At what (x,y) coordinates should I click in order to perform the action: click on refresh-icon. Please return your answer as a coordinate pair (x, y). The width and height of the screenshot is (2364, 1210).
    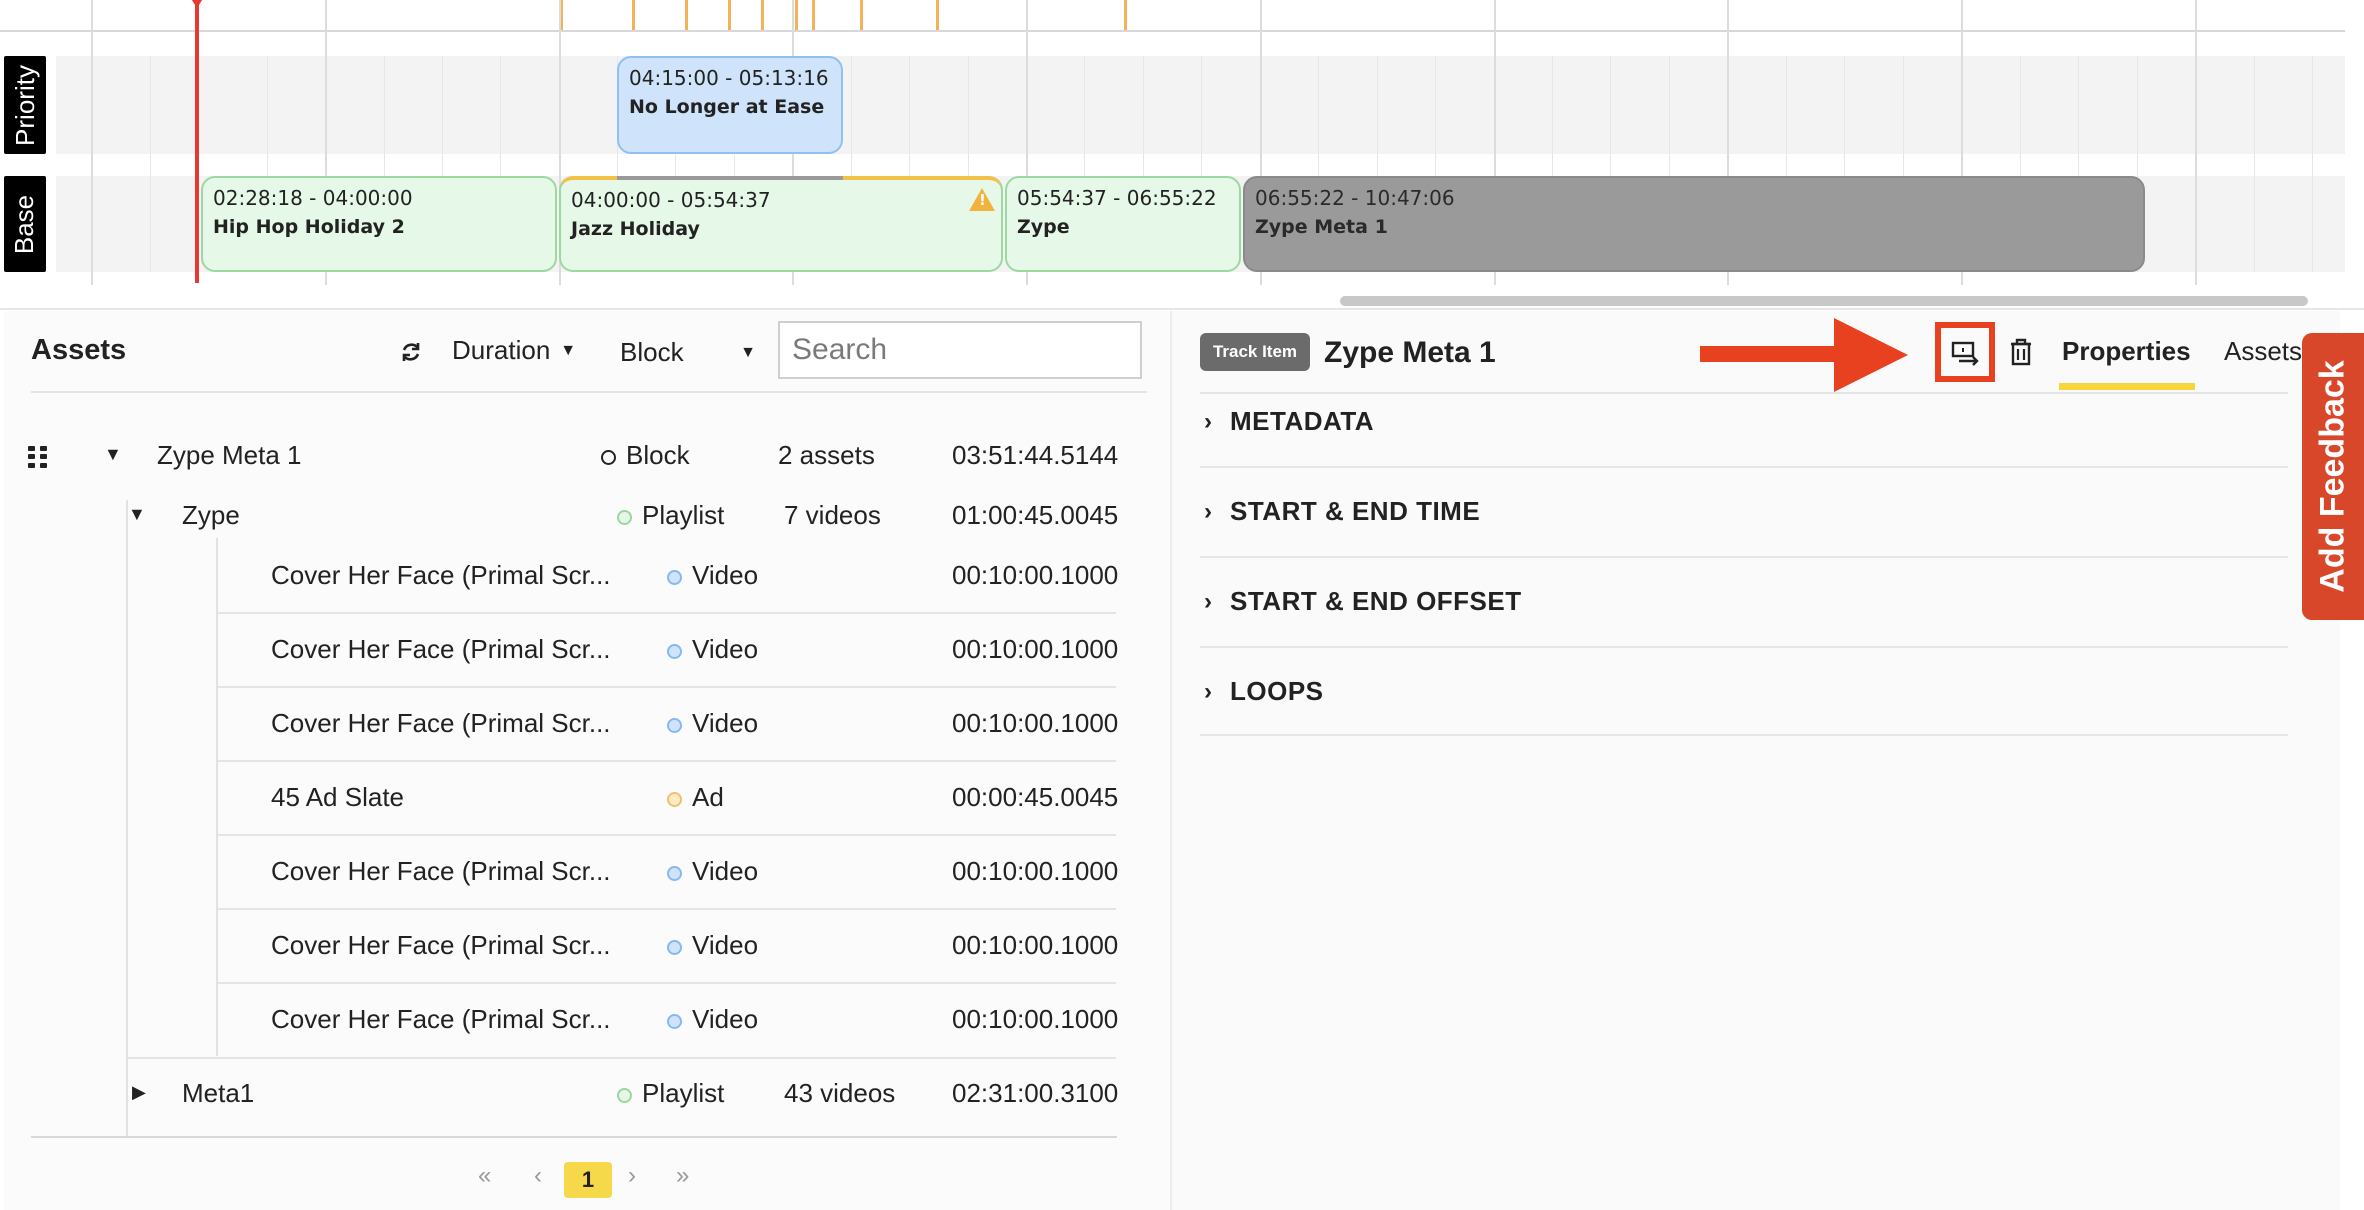
    Looking at the image, I should click on (411, 352).